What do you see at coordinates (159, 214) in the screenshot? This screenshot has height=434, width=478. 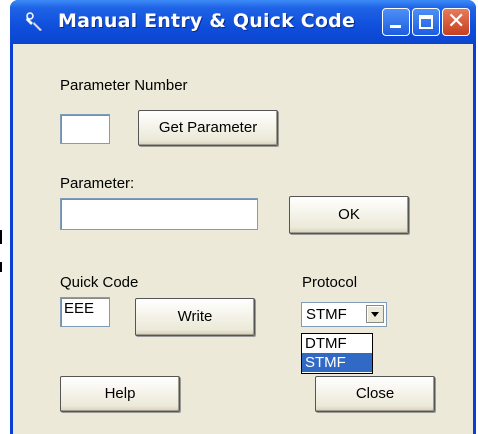 I see `parameter-input` at bounding box center [159, 214].